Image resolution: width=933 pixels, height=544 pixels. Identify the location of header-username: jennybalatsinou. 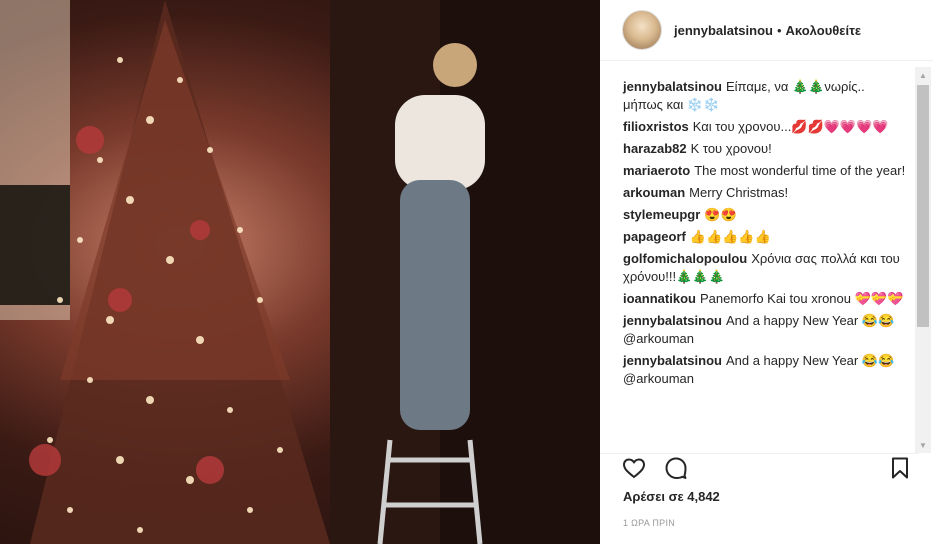
(723, 30).